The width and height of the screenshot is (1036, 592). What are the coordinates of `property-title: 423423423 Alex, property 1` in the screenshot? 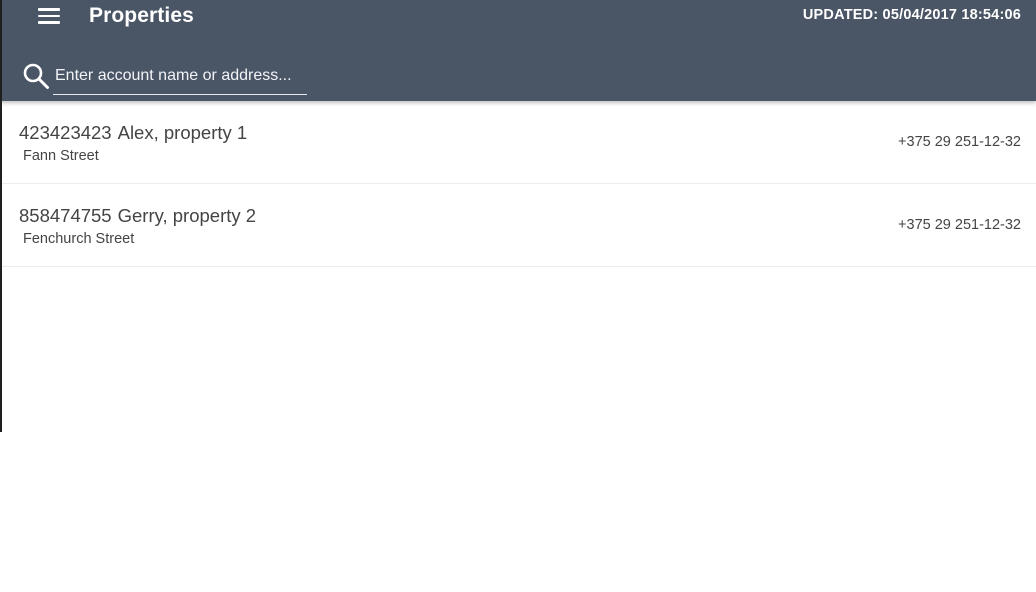 It's located at (133, 133).